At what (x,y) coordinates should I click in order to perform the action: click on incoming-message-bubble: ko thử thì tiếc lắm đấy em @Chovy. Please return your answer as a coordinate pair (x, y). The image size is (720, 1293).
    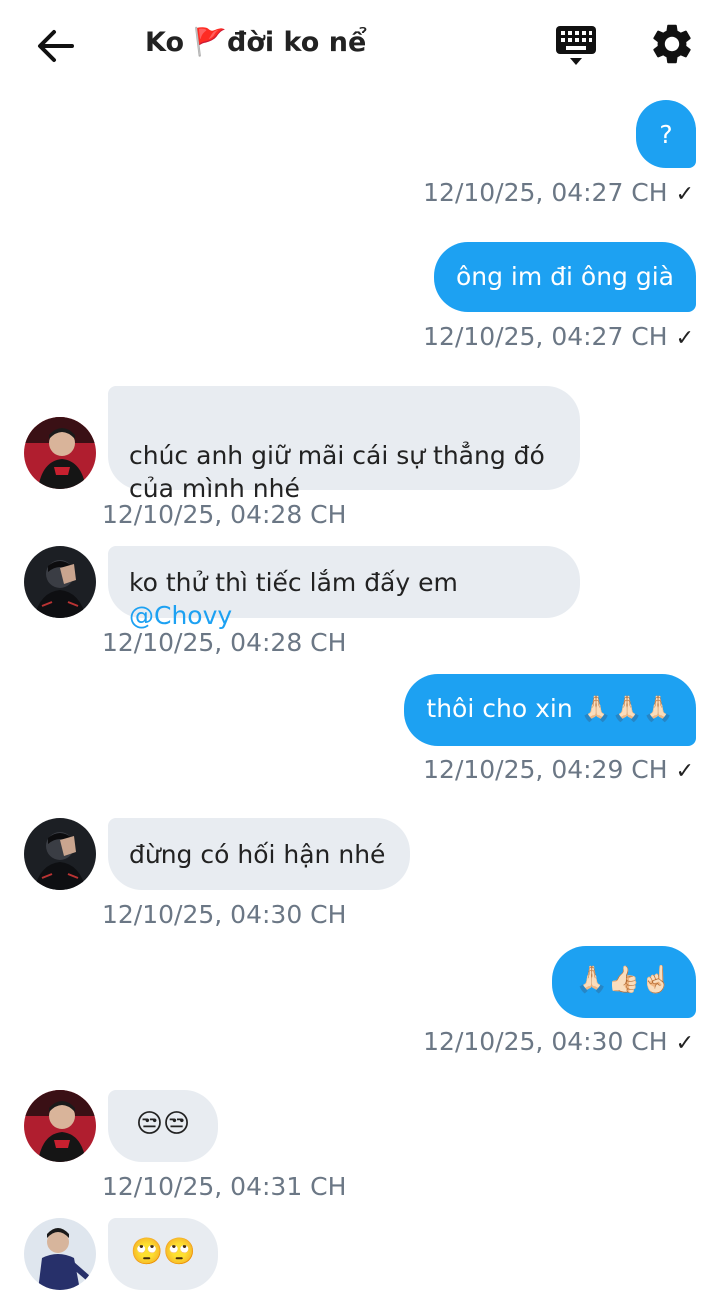
    Looking at the image, I should click on (344, 588).